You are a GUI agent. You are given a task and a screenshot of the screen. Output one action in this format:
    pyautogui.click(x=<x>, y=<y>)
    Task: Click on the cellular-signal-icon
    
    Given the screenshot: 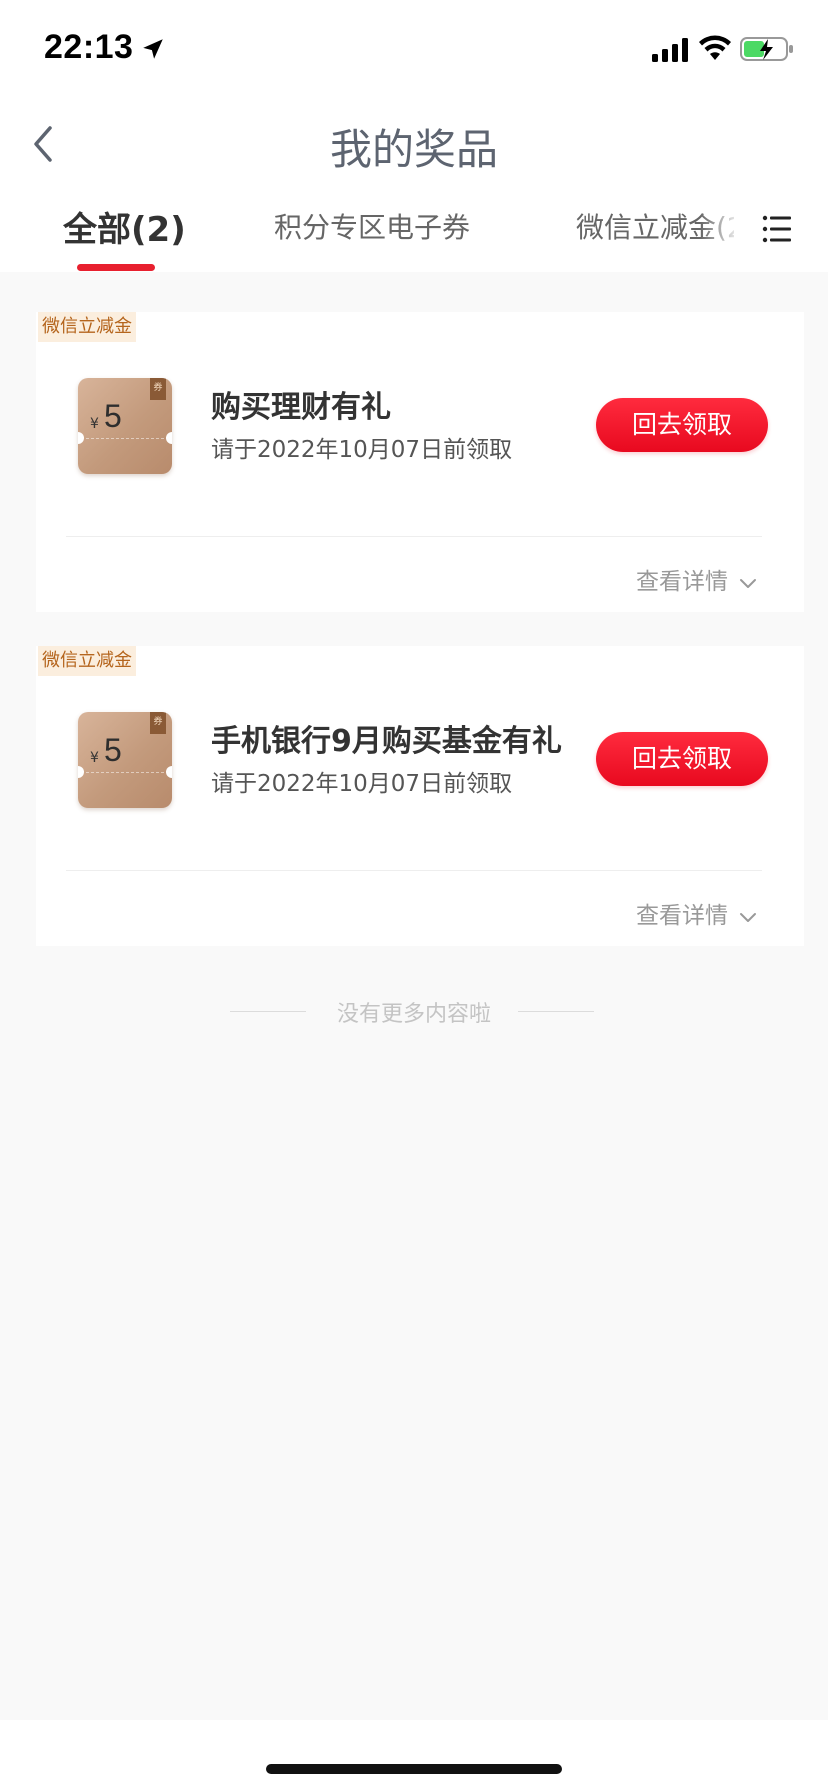 What is the action you would take?
    pyautogui.click(x=670, y=50)
    